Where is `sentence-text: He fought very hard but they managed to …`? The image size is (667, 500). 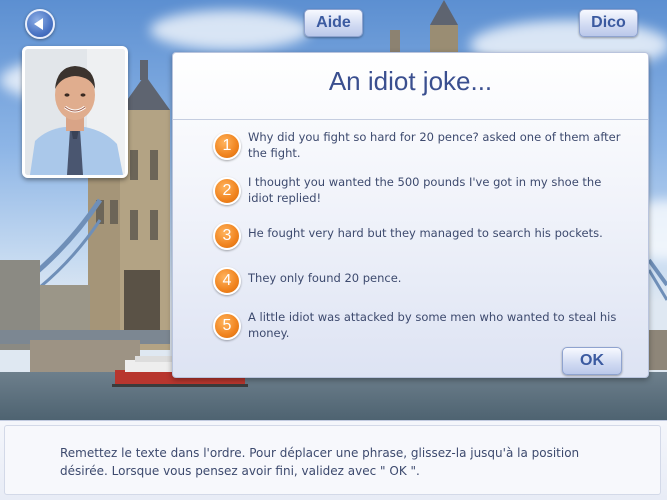
sentence-text: He fought very hard but they managed to … is located at coordinates (425, 233).